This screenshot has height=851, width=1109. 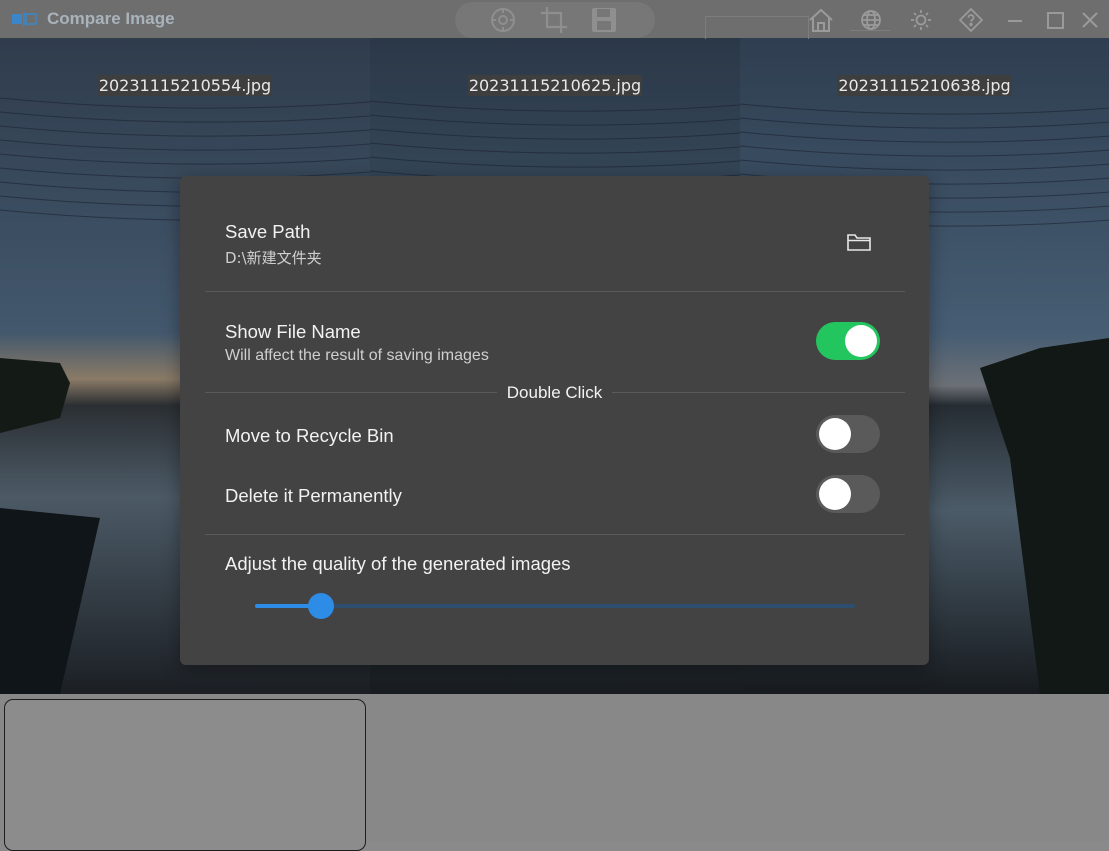 I want to click on show-file-name-toggle, so click(x=848, y=341).